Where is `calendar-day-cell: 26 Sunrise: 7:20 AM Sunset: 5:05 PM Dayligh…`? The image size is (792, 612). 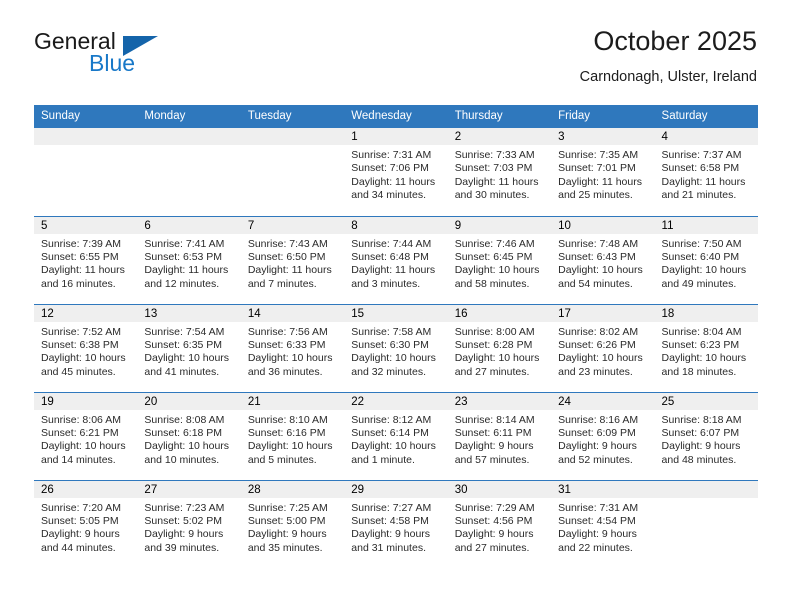
calendar-day-cell: 26 Sunrise: 7:20 AM Sunset: 5:05 PM Dayligh… is located at coordinates (86, 523).